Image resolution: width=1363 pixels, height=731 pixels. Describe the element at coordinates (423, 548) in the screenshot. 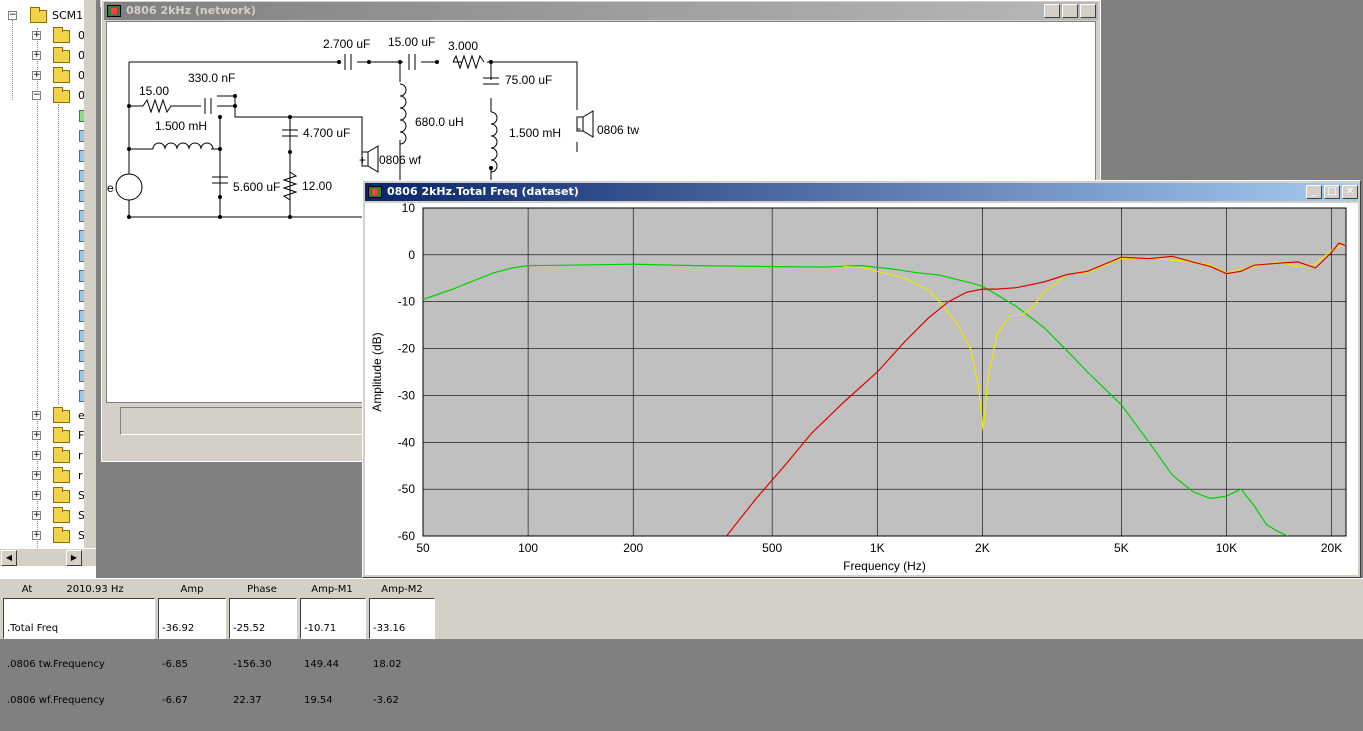

I see `x-tick-label: 50` at that location.